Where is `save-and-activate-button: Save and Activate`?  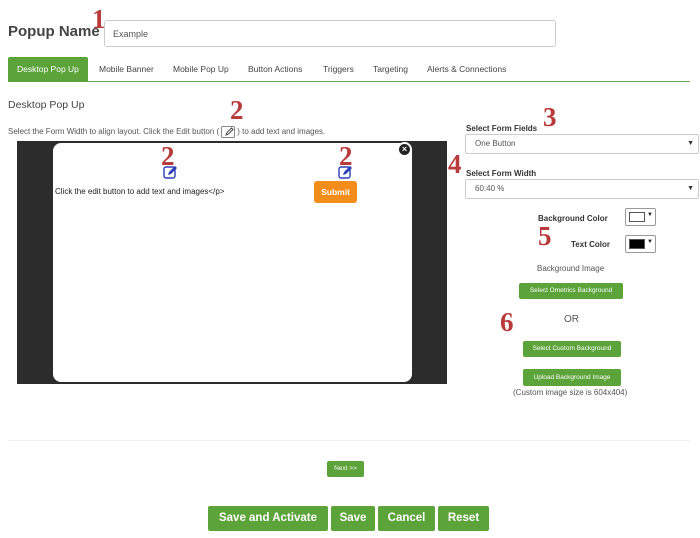 save-and-activate-button: Save and Activate is located at coordinates (268, 518).